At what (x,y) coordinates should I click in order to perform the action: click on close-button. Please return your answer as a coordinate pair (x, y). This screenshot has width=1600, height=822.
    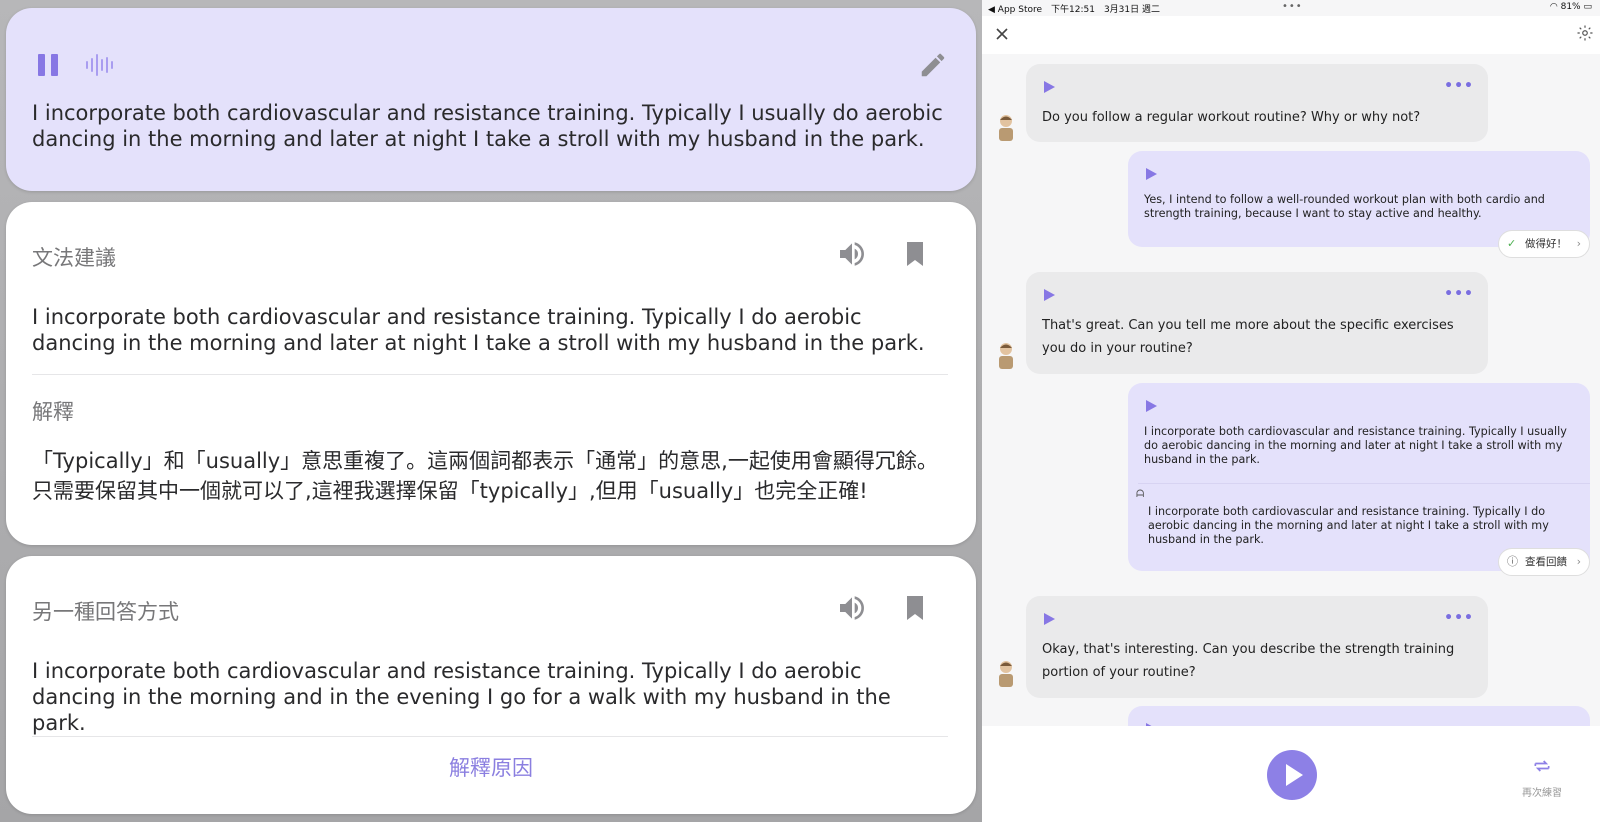
    Looking at the image, I should click on (1002, 34).